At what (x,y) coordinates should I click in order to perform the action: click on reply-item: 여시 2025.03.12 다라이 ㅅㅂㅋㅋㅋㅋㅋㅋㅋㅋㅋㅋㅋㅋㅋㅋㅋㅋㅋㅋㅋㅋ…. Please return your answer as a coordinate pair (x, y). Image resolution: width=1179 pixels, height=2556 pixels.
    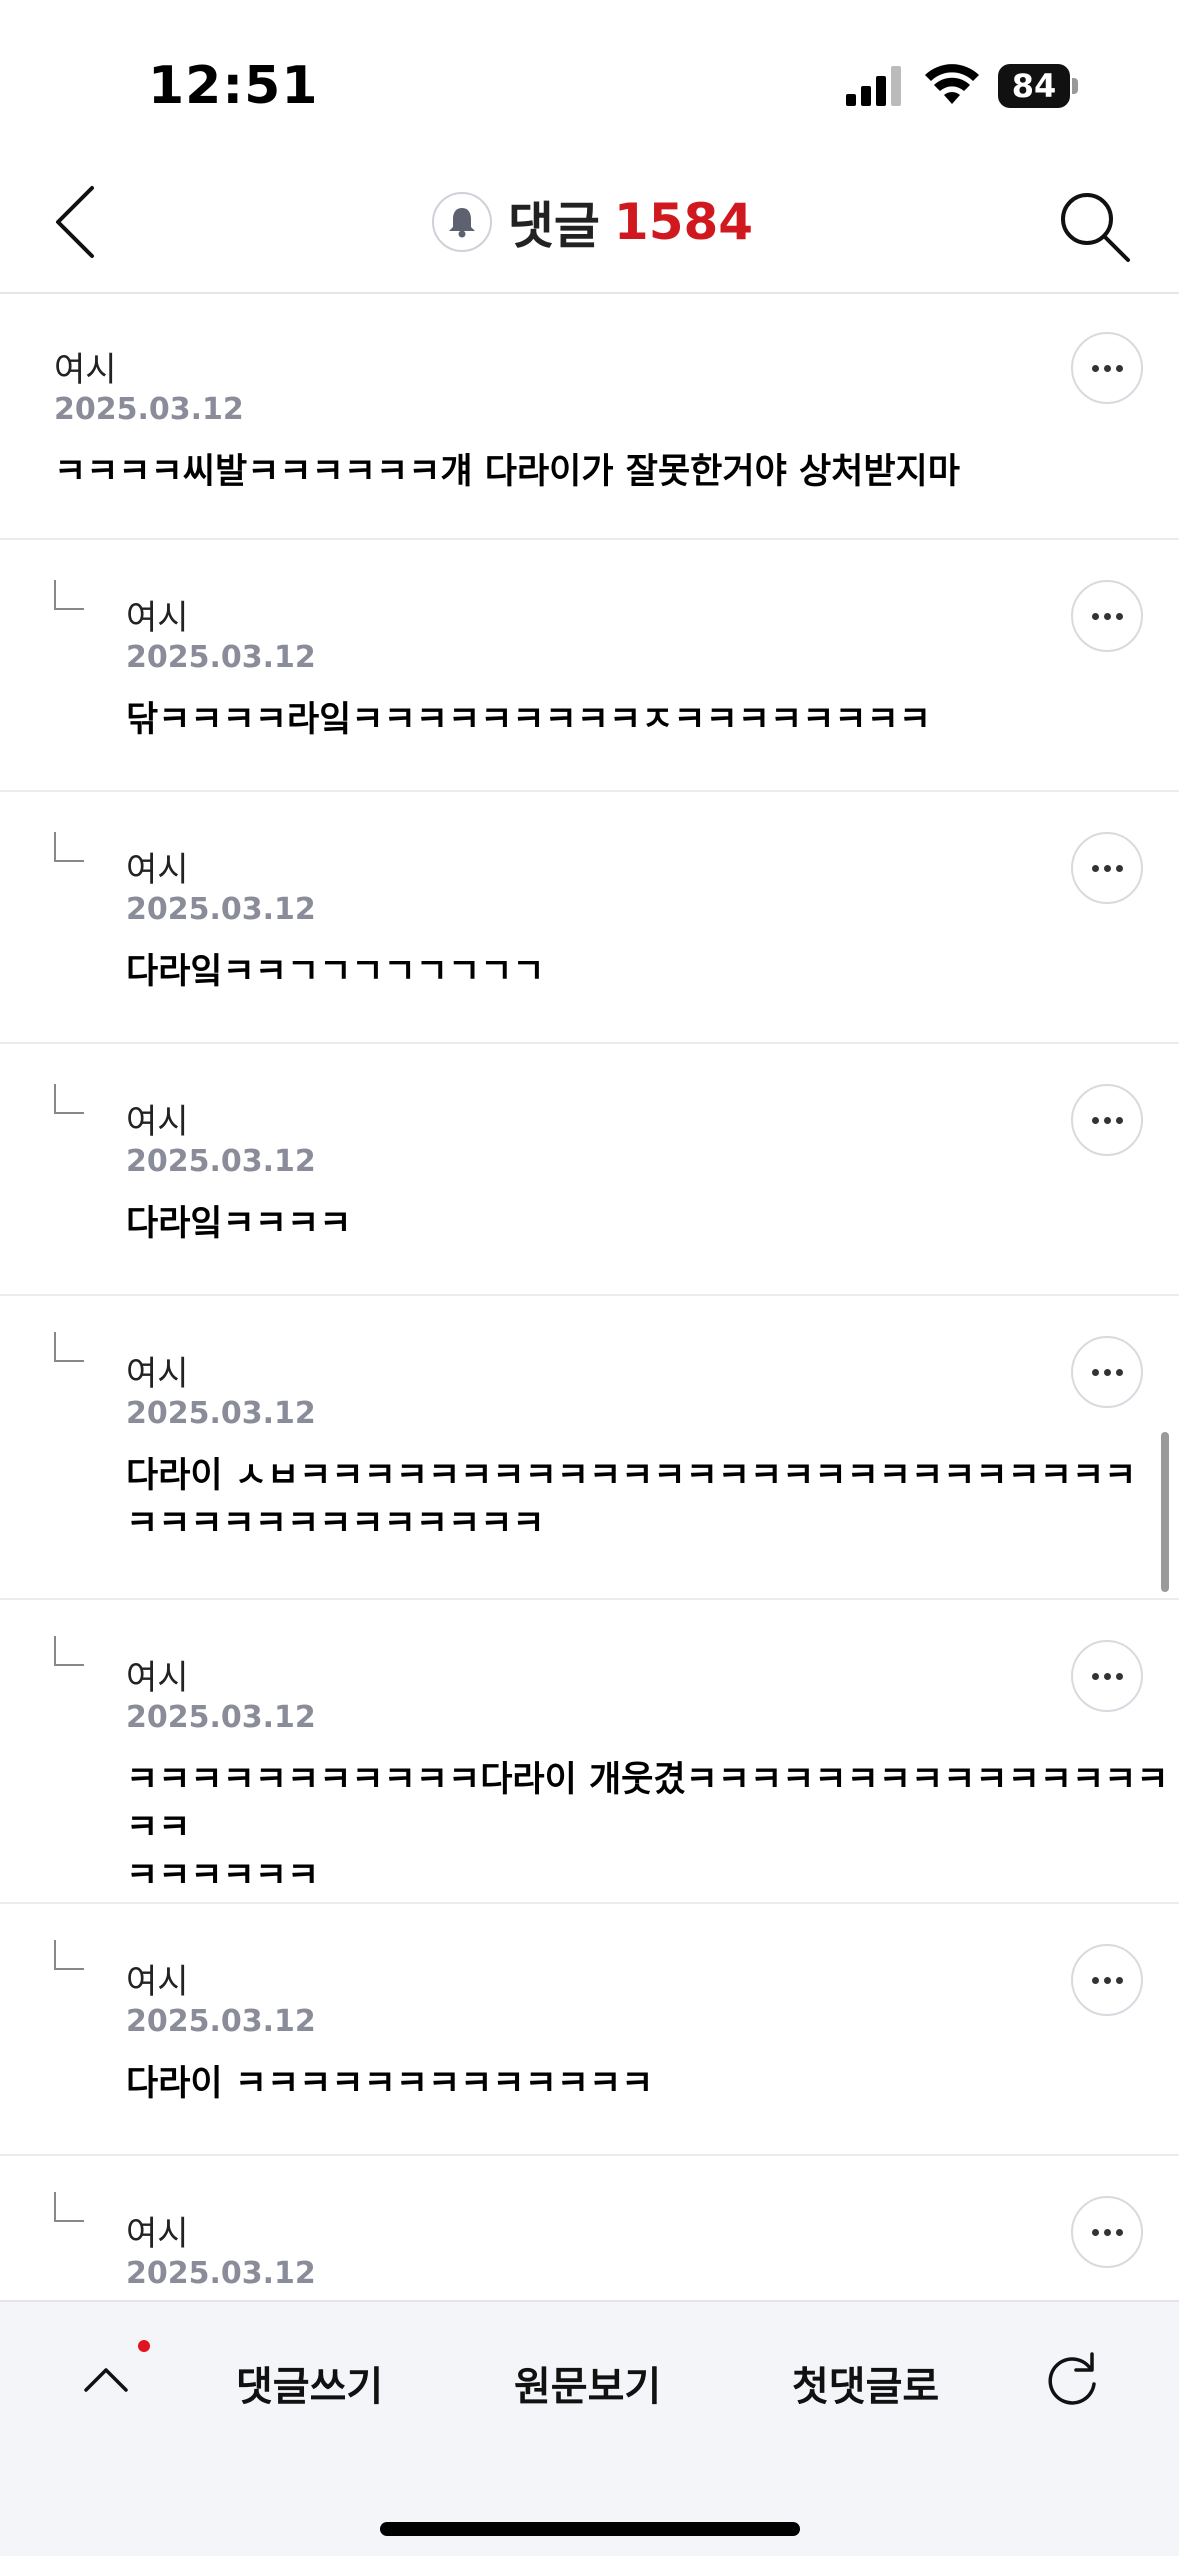
    Looking at the image, I should click on (589, 1448).